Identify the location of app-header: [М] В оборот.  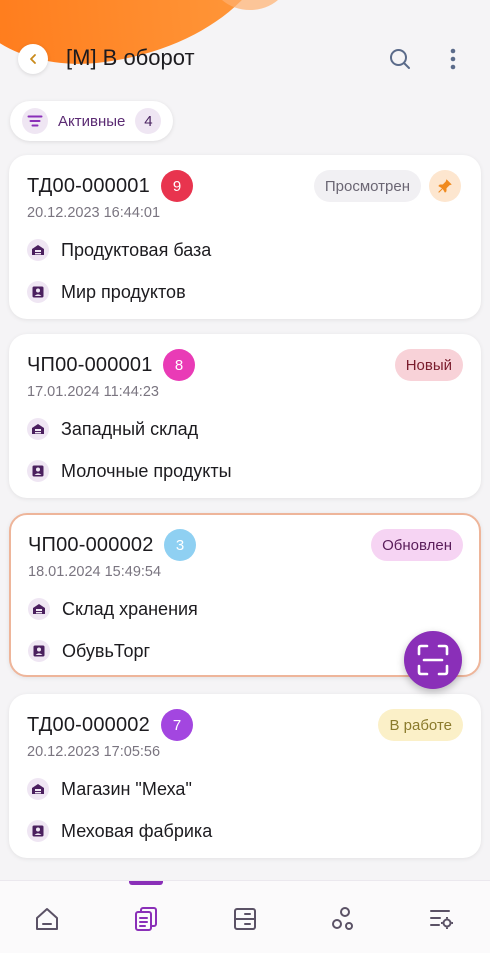
(245, 60).